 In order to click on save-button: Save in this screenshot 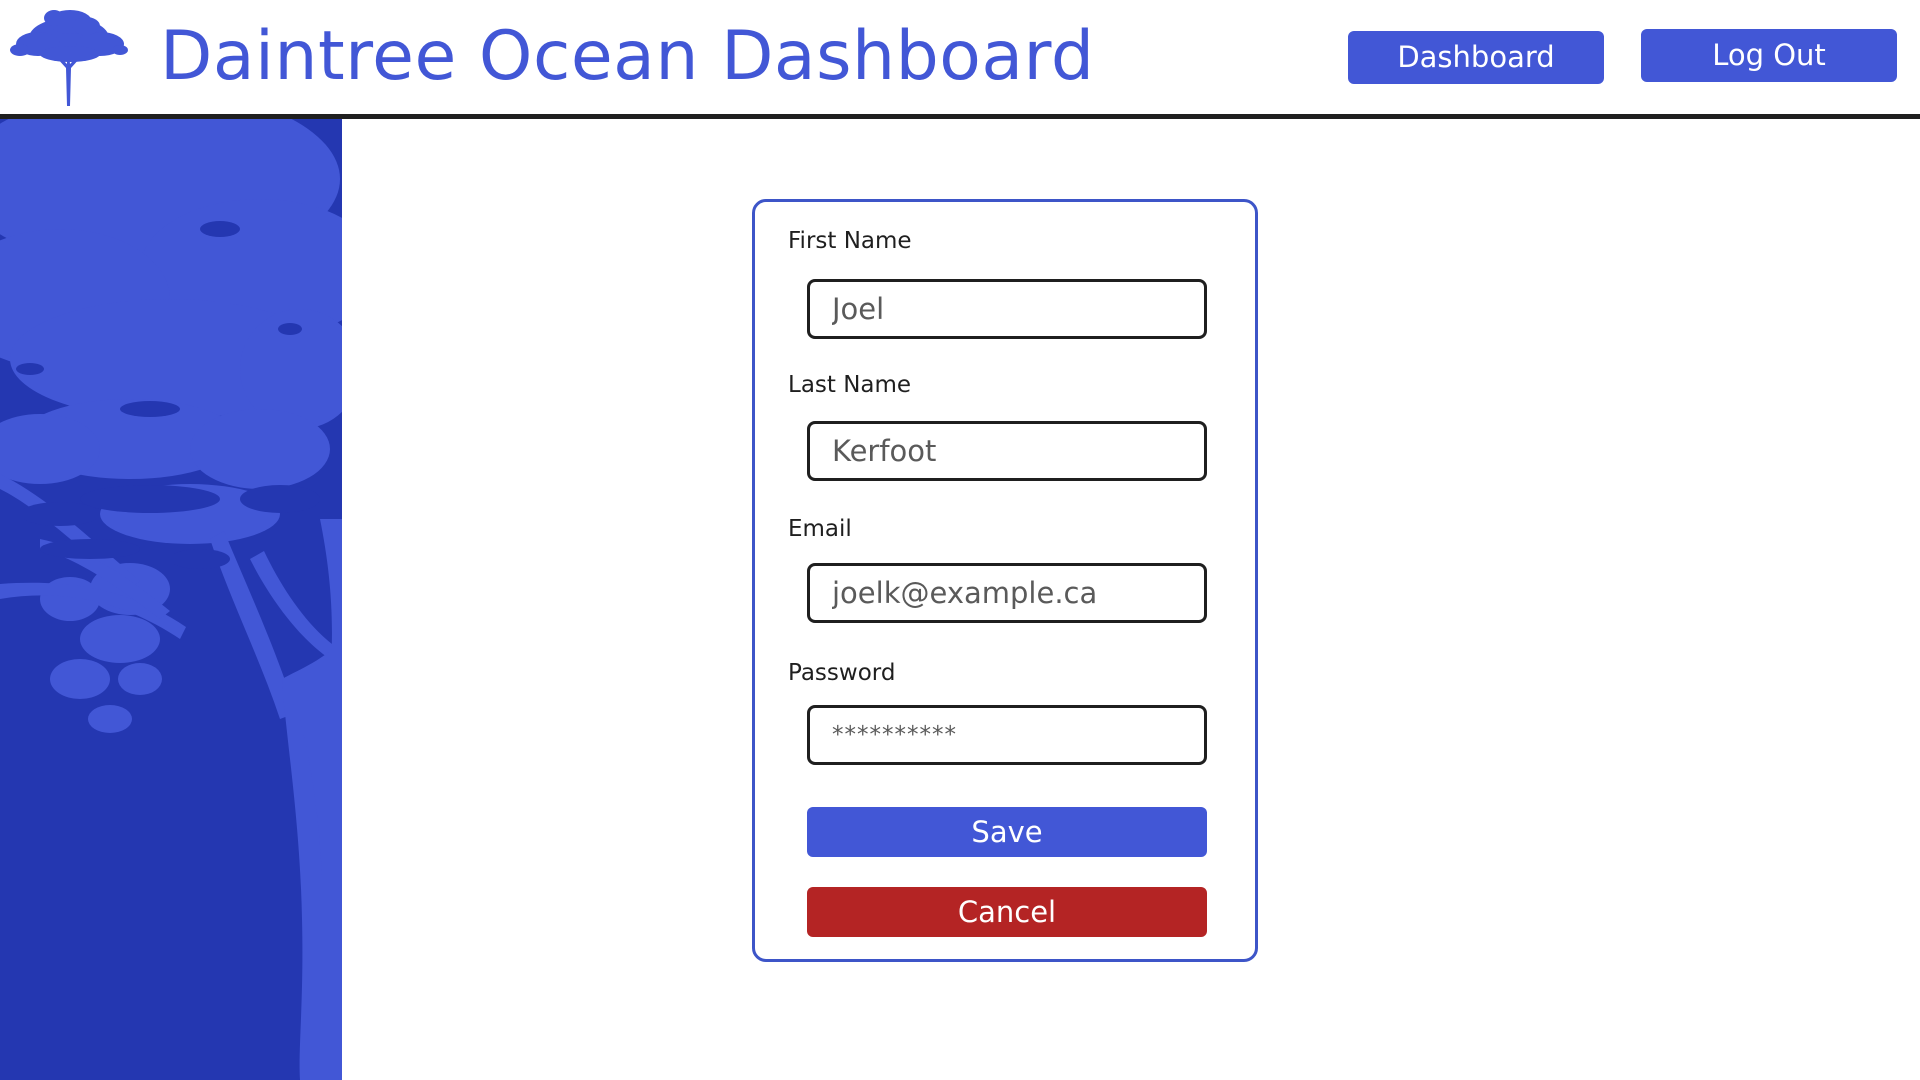, I will do `click(1007, 832)`.